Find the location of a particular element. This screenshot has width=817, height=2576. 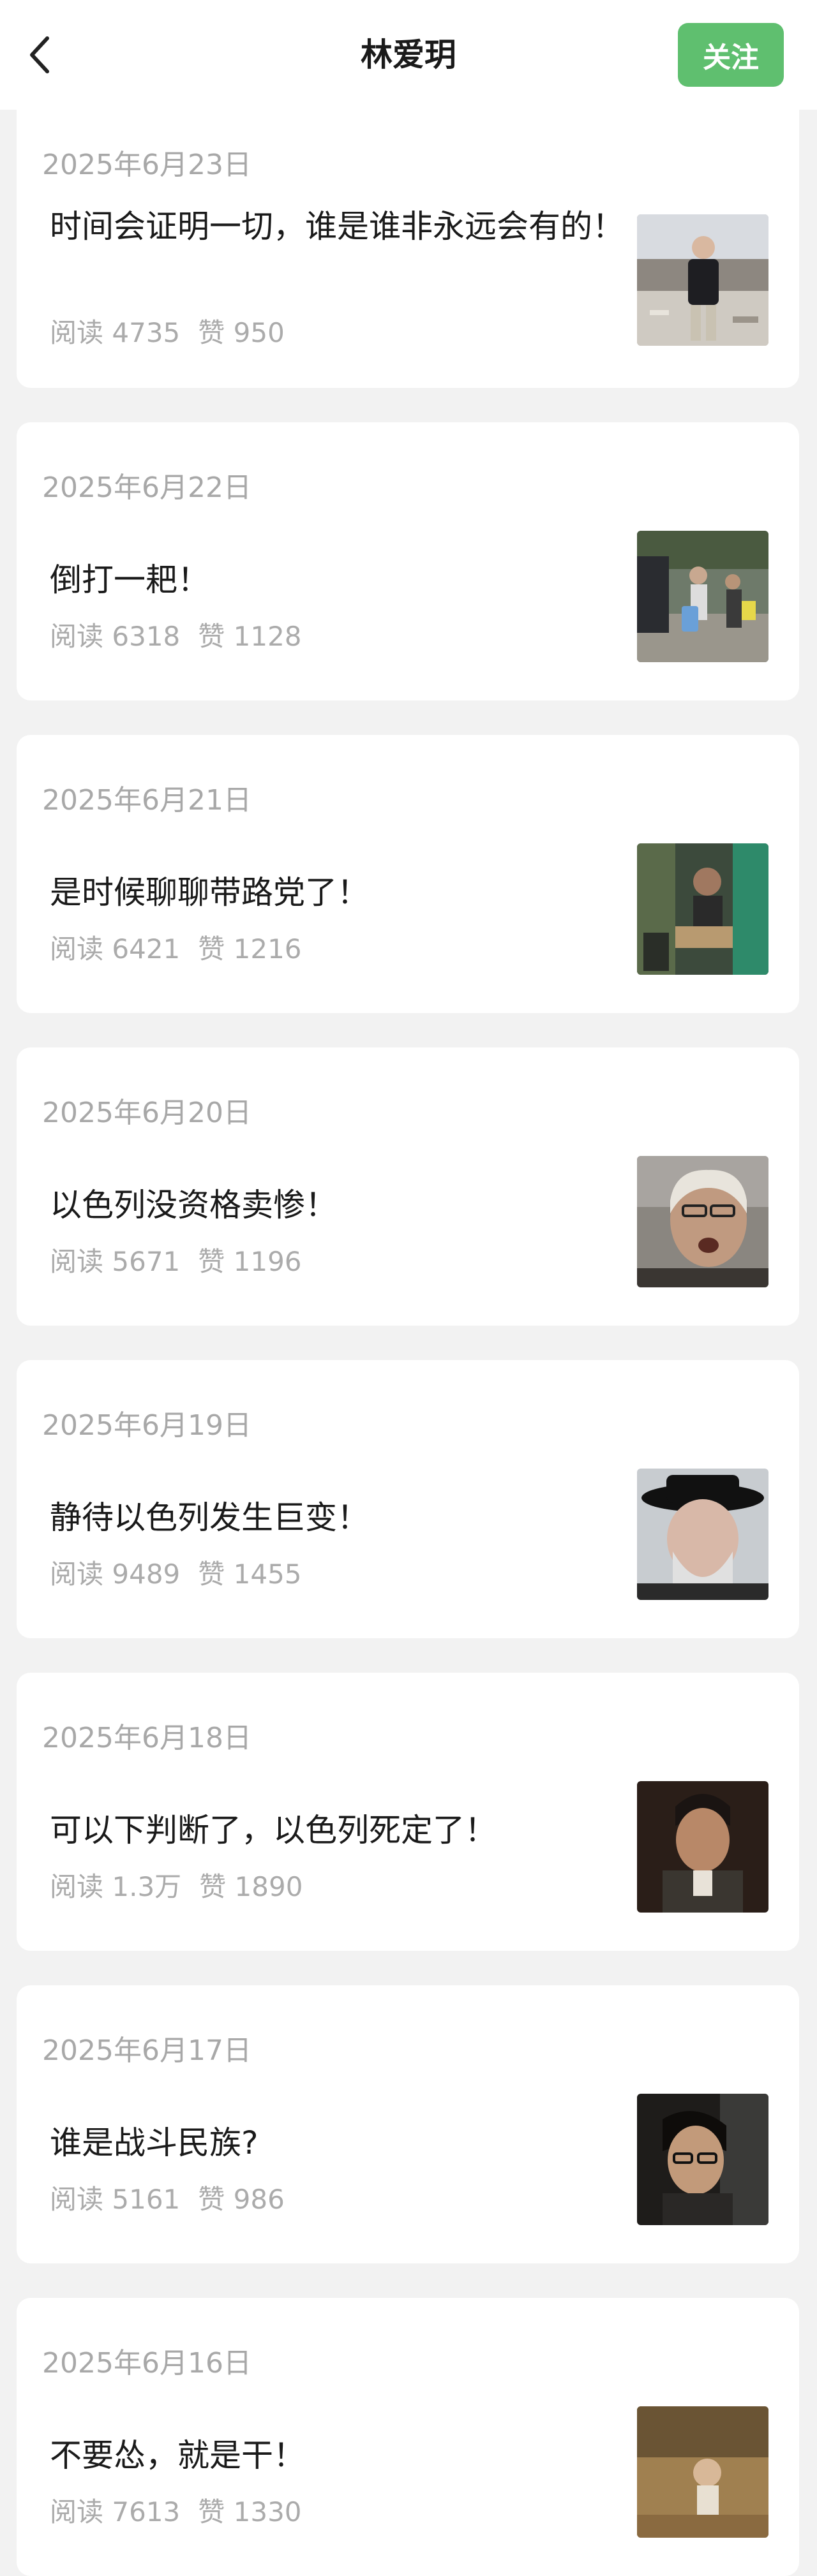

article-stats: 阅读 6421 赞 1216 is located at coordinates (176, 947).